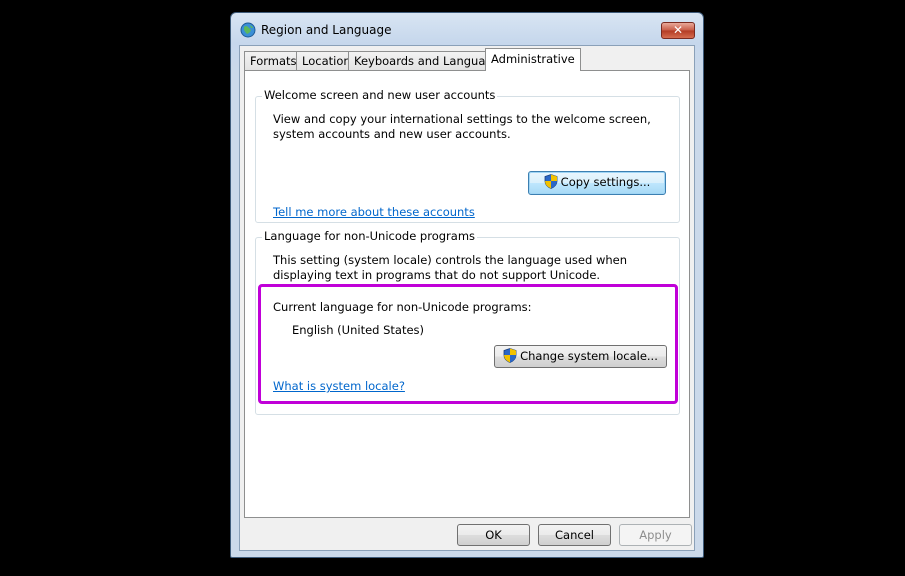 Image resolution: width=905 pixels, height=576 pixels. What do you see at coordinates (326, 30) in the screenshot?
I see `window-title: Region and Language` at bounding box center [326, 30].